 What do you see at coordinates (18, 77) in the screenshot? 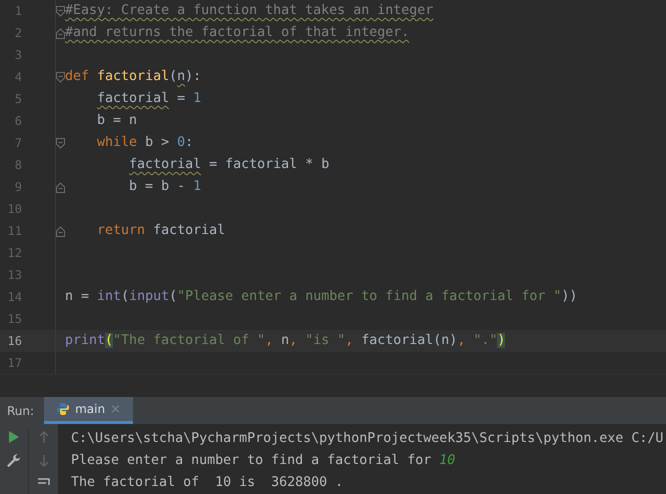
I see `line-number: 4` at bounding box center [18, 77].